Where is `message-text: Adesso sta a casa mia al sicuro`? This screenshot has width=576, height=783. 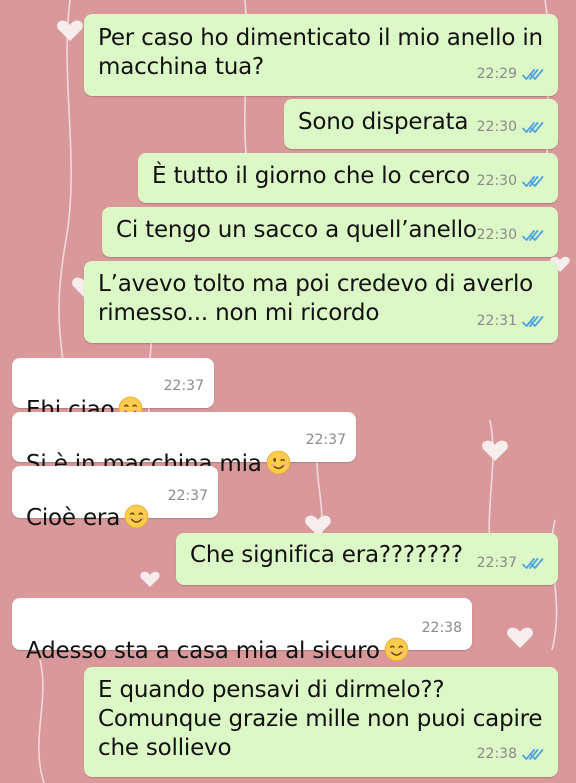 message-text: Adesso sta a casa mia al sicuro is located at coordinates (217, 637).